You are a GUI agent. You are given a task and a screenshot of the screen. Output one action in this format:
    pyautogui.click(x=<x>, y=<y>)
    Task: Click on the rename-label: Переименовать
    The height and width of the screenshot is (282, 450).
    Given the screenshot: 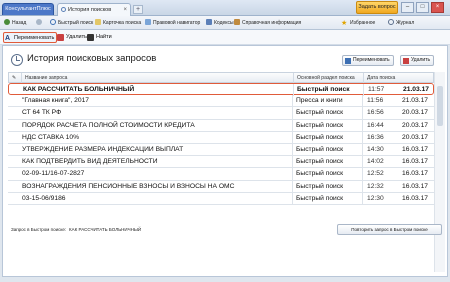 What is the action you would take?
    pyautogui.click(x=34, y=38)
    